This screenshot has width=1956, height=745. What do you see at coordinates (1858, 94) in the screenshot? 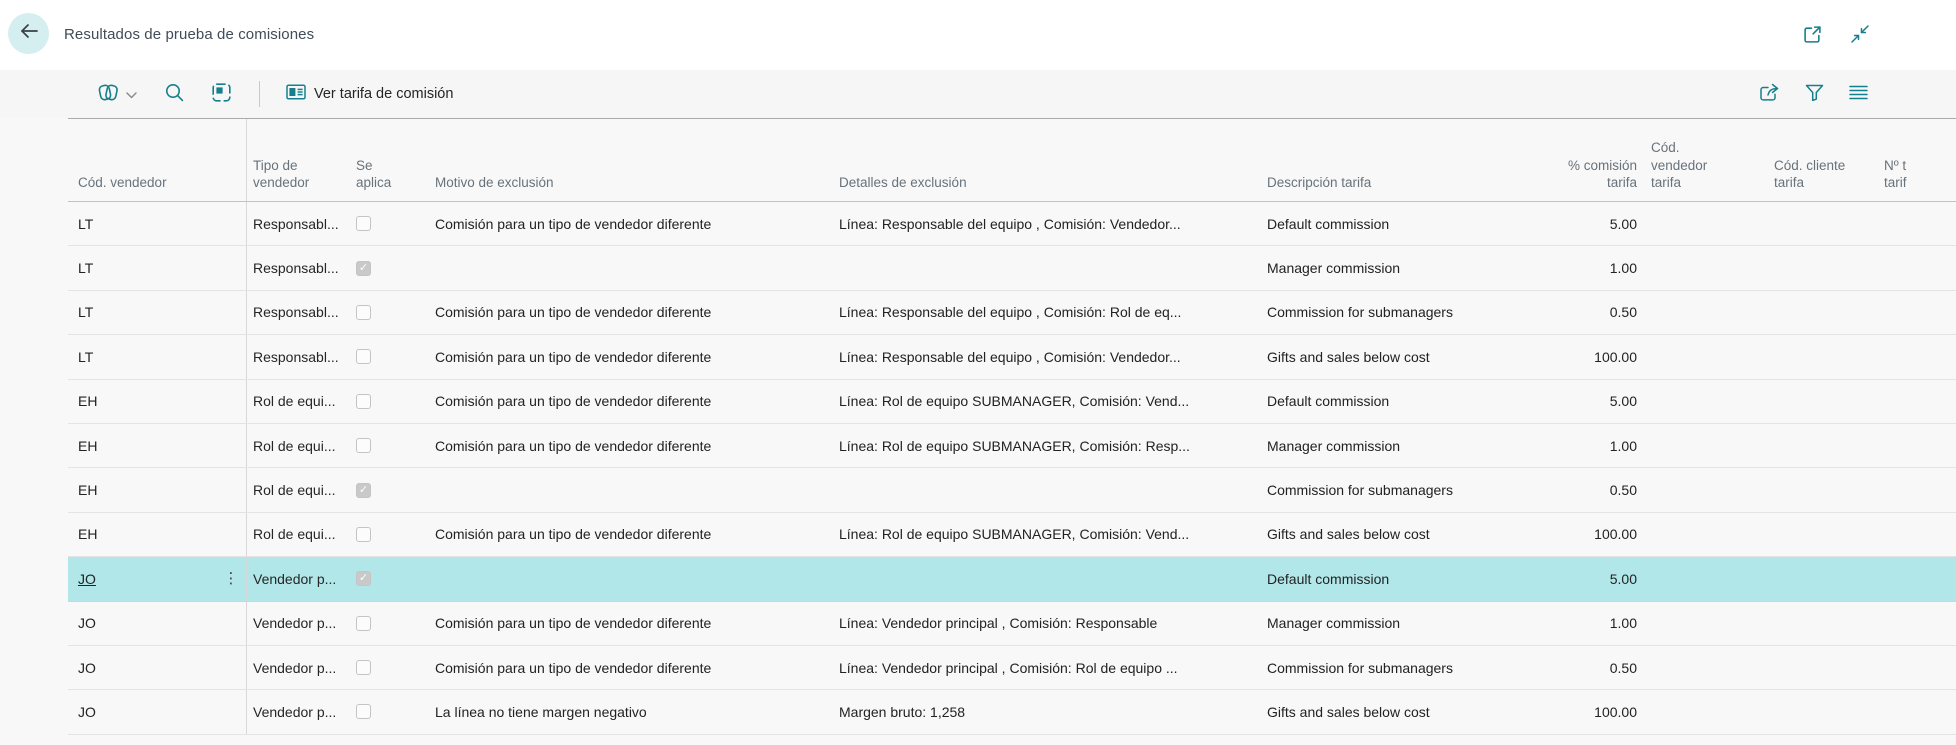
I see `list-options-button` at bounding box center [1858, 94].